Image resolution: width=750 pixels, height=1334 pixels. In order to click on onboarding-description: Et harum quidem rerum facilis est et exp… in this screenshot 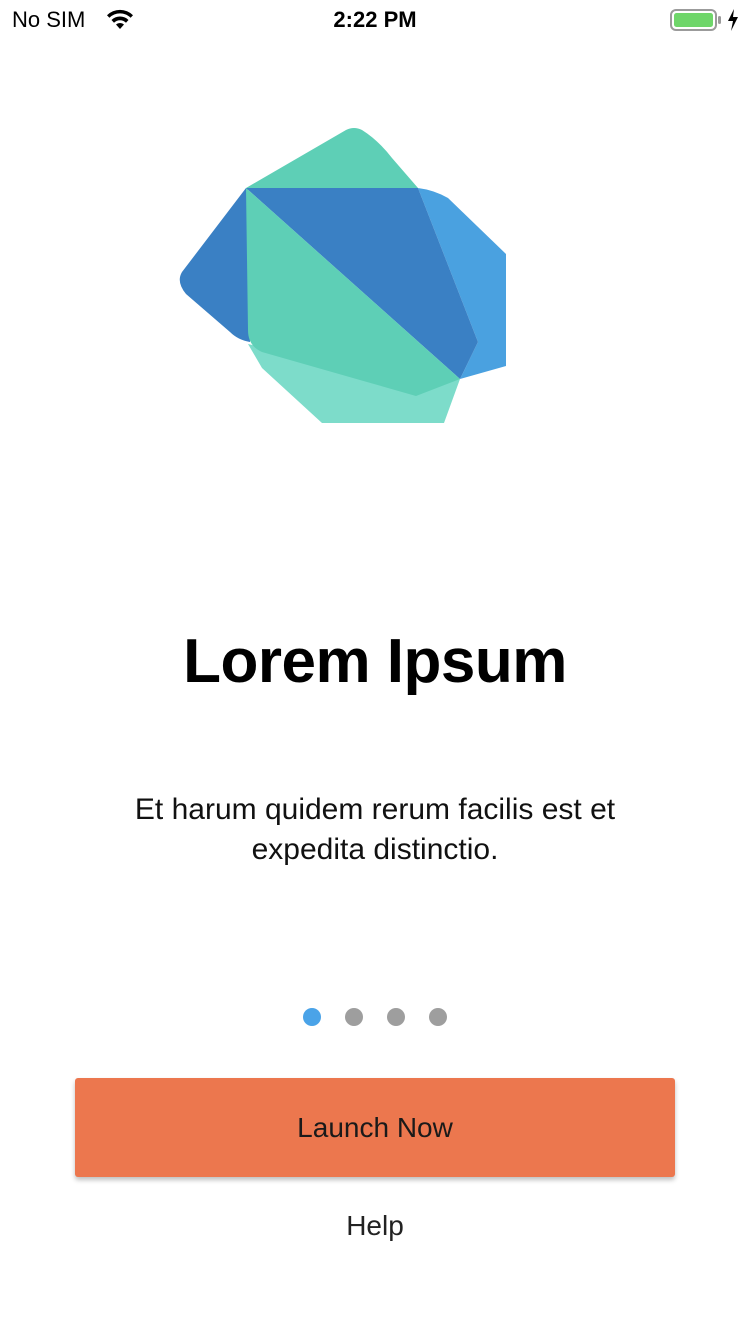, I will do `click(375, 829)`.